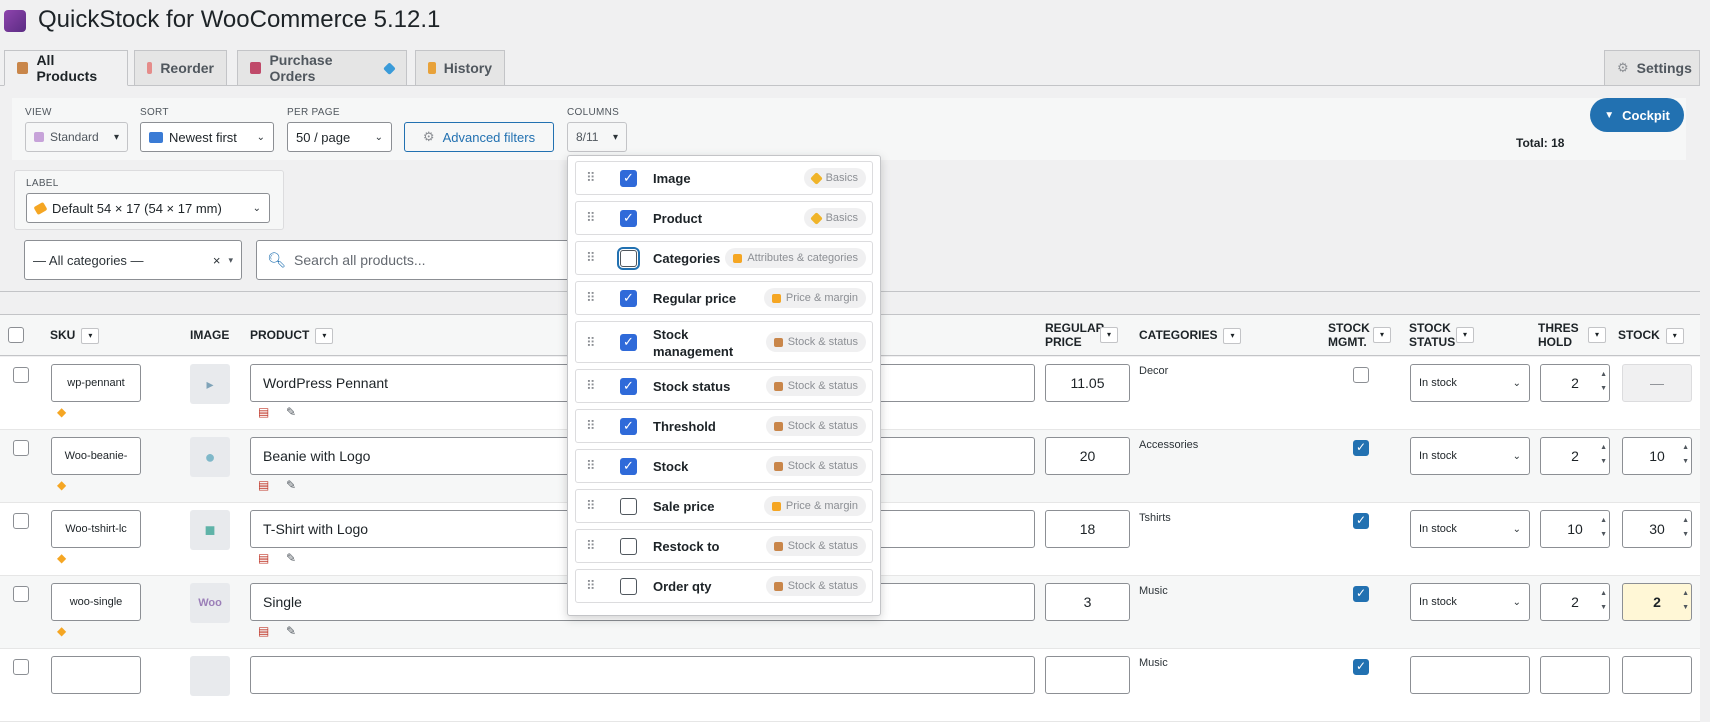 The height and width of the screenshot is (722, 1710). I want to click on stock-input: 10 ▲ ▼, so click(1657, 456).